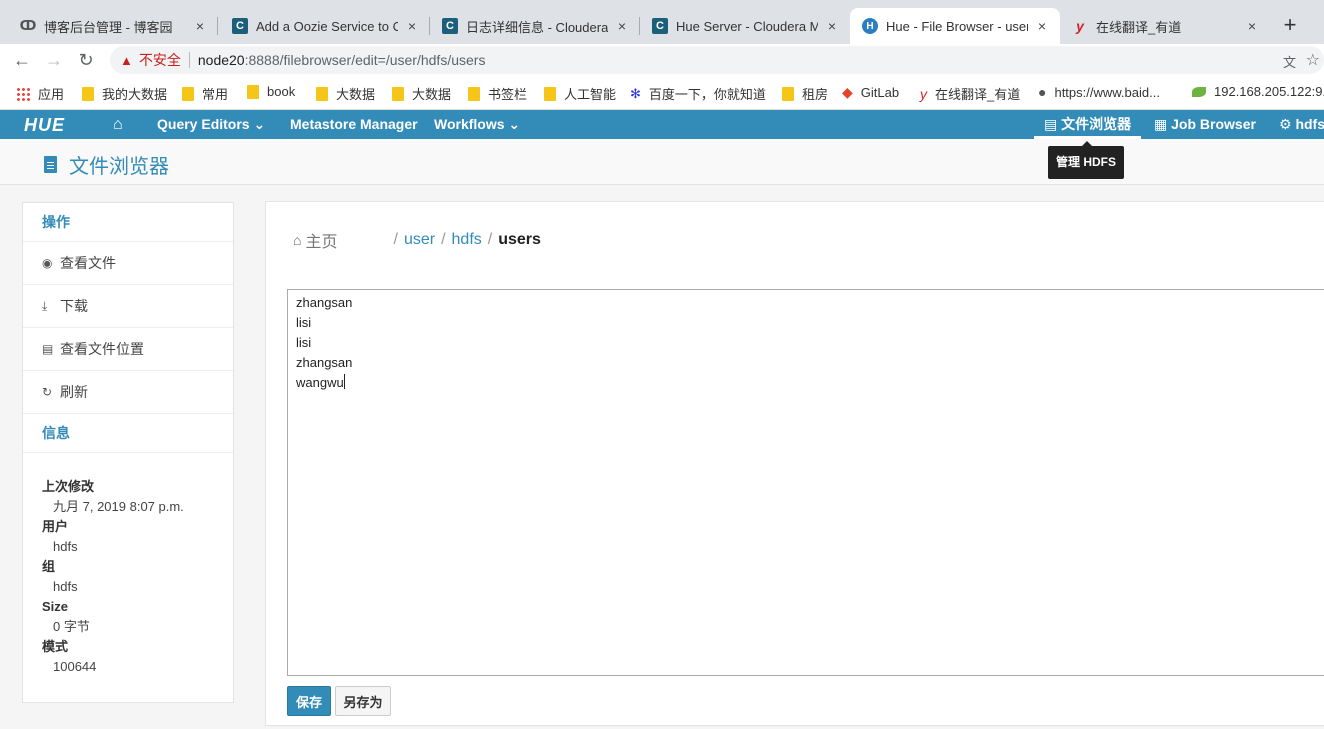 This screenshot has height=729, width=1324. Describe the element at coordinates (128, 392) in the screenshot. I see `sidebar-item-refresh: ↻ 刷新` at that location.